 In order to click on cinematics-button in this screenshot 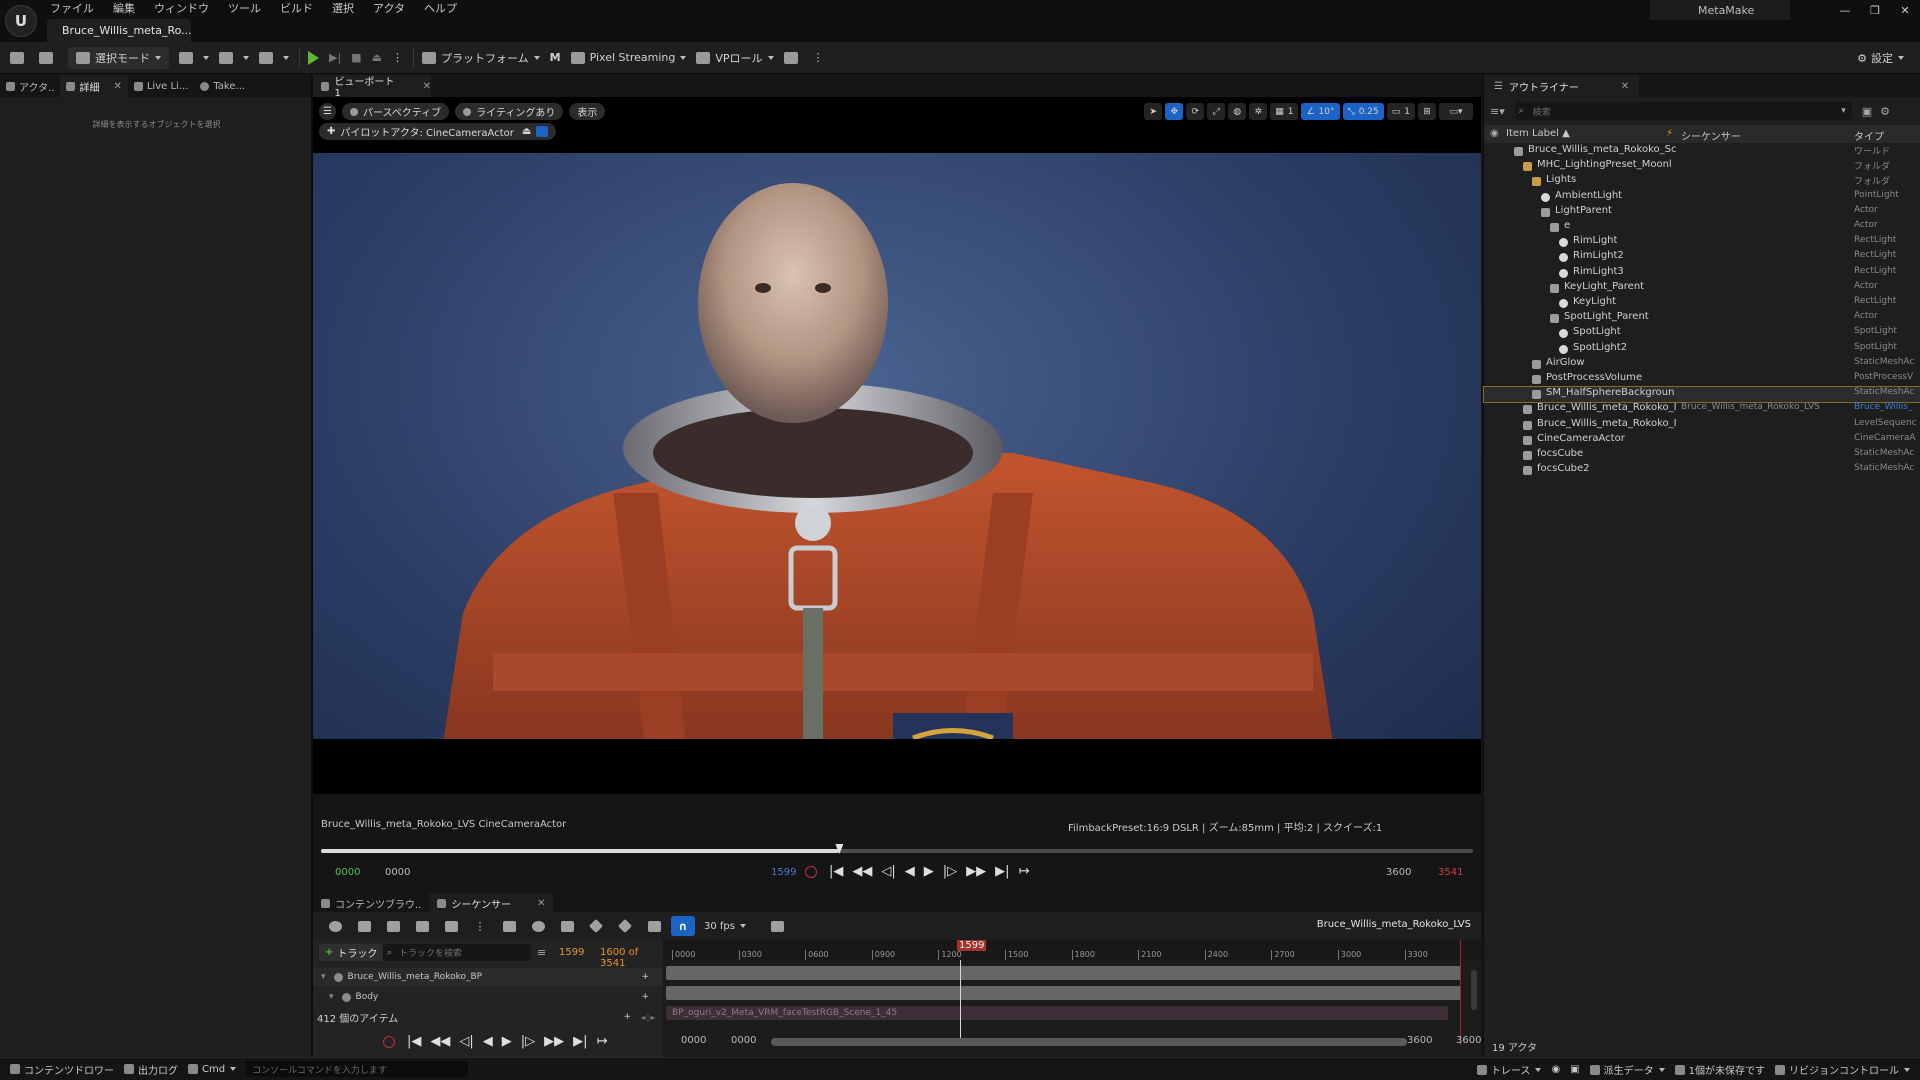, I will do `click(274, 58)`.